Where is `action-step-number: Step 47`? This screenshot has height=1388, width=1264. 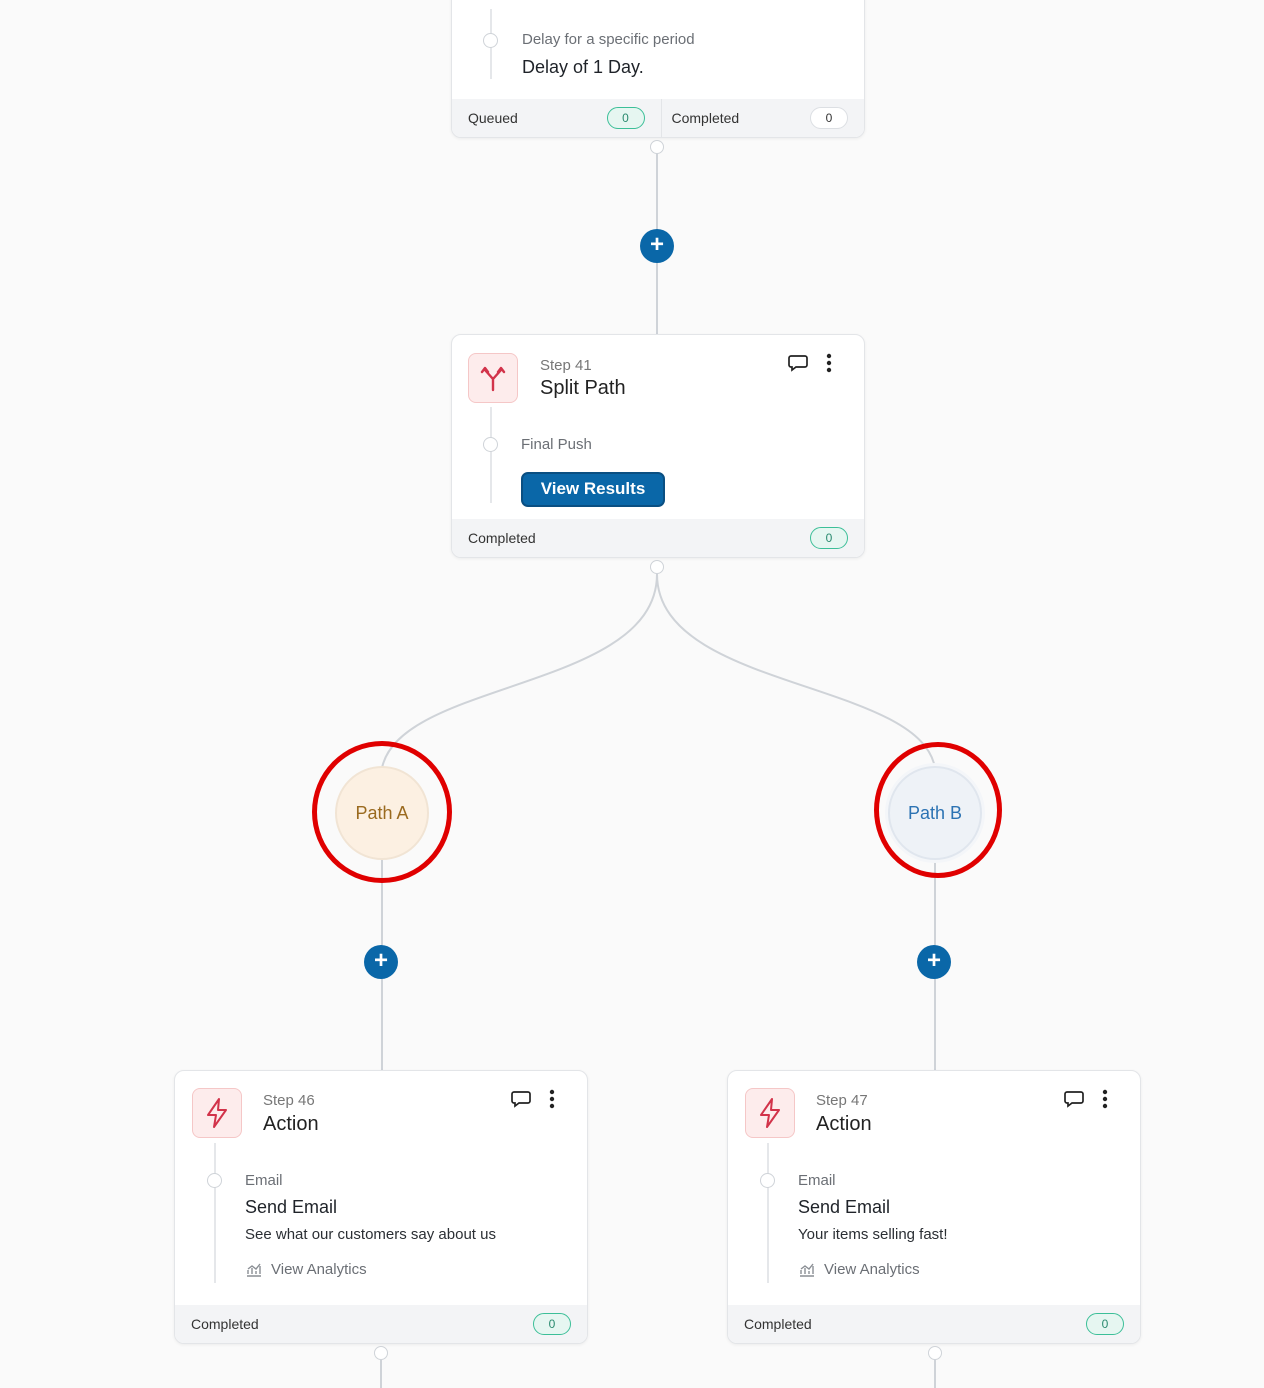 action-step-number: Step 47 is located at coordinates (842, 1100).